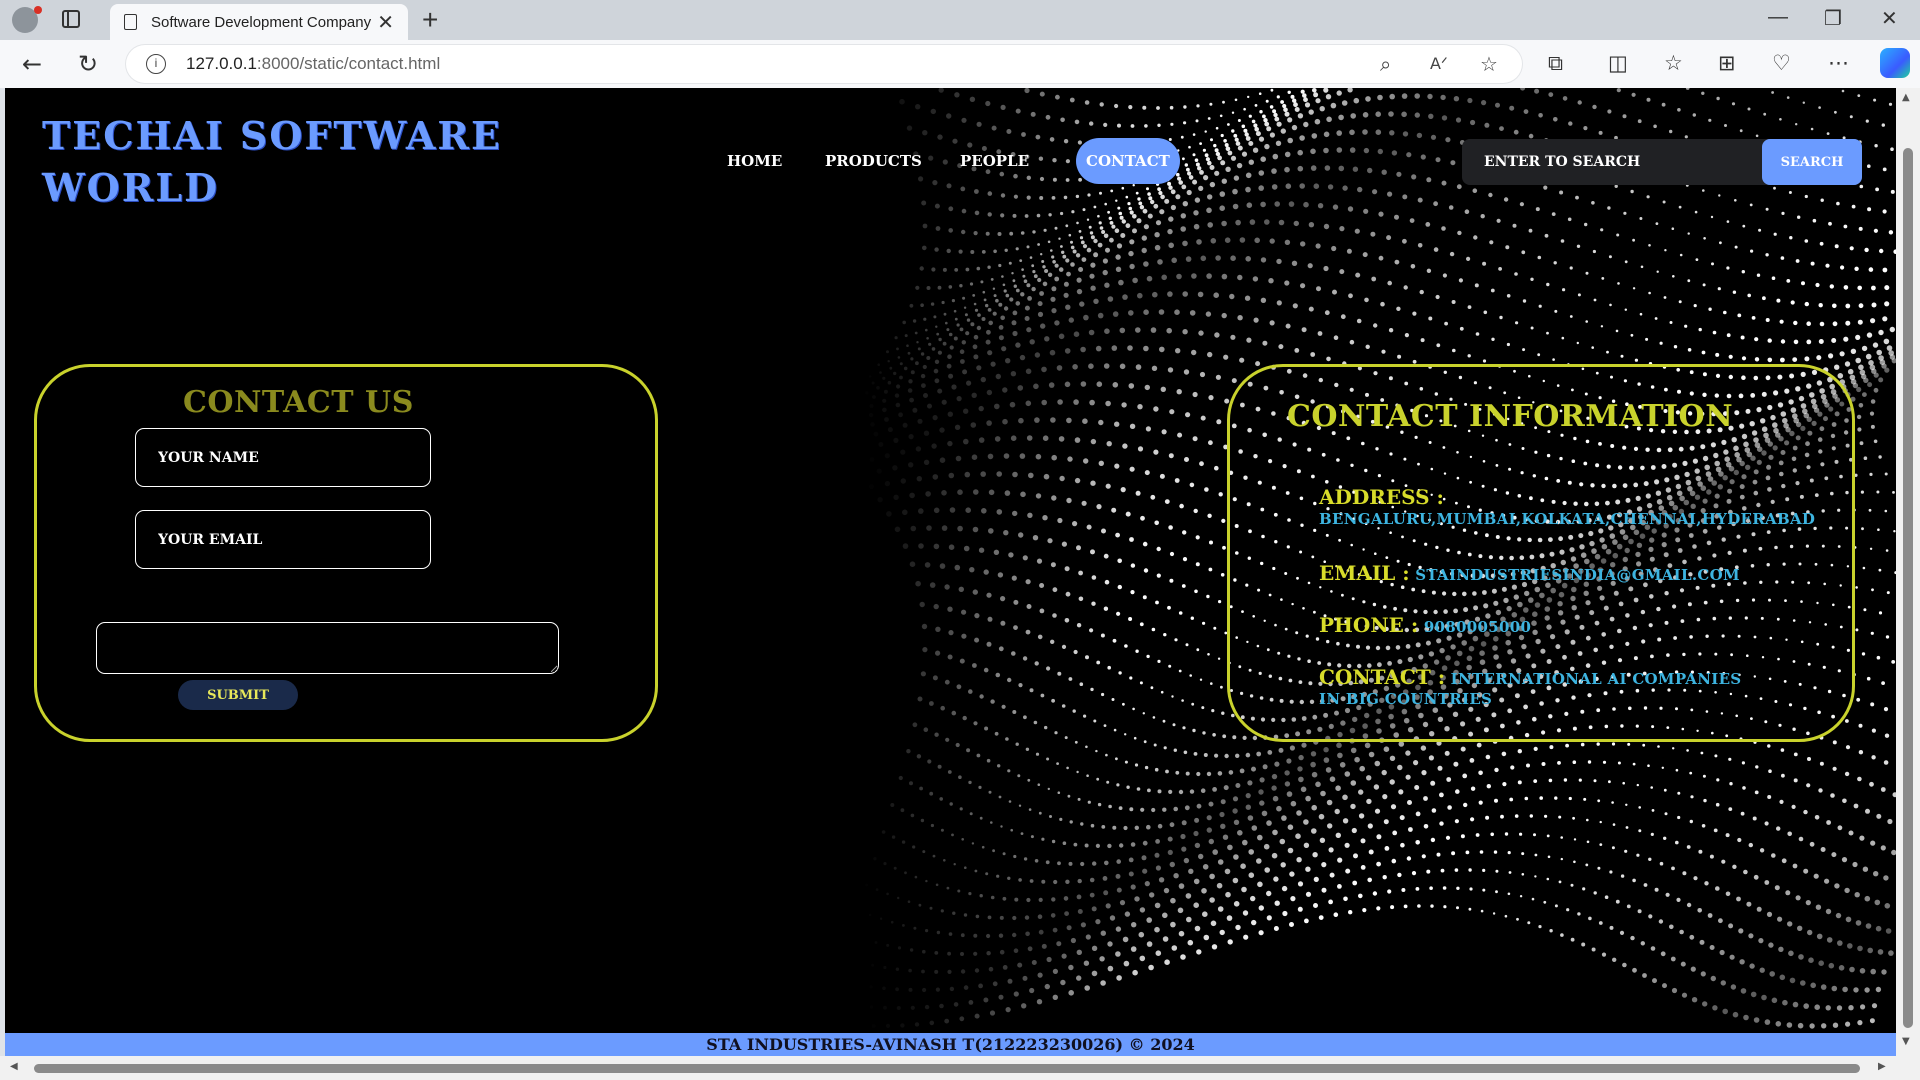  I want to click on new-tab-button: +, so click(430, 20).